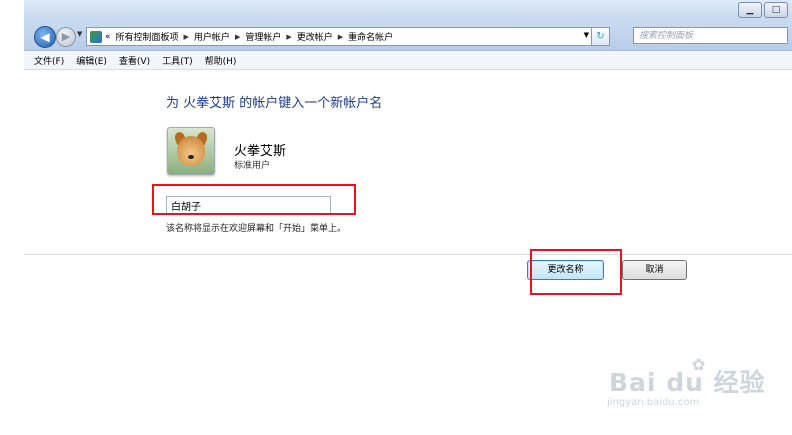 The image size is (792, 435). Describe the element at coordinates (66, 37) in the screenshot. I see `forward-arrow-icon: ▶` at that location.